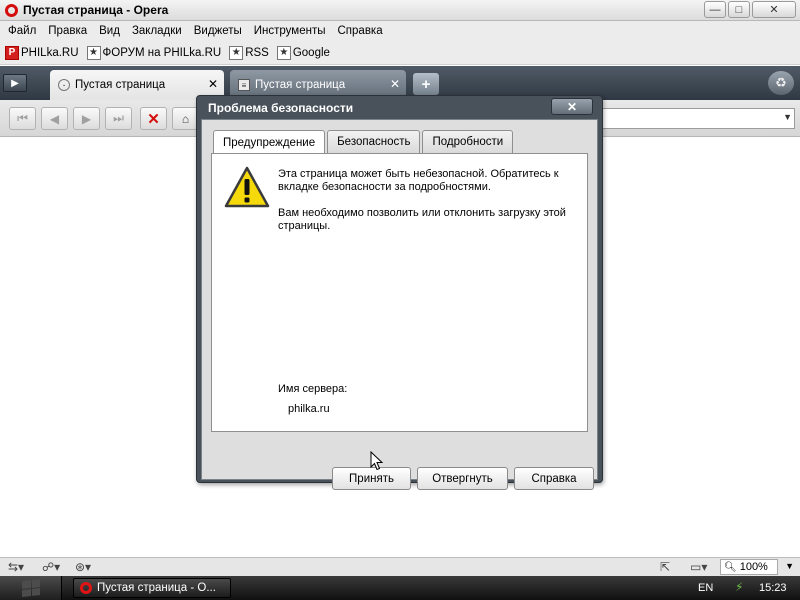 This screenshot has width=800, height=600. Describe the element at coordinates (157, 31) in the screenshot. I see `menu-bookmarks: Закладки` at that location.